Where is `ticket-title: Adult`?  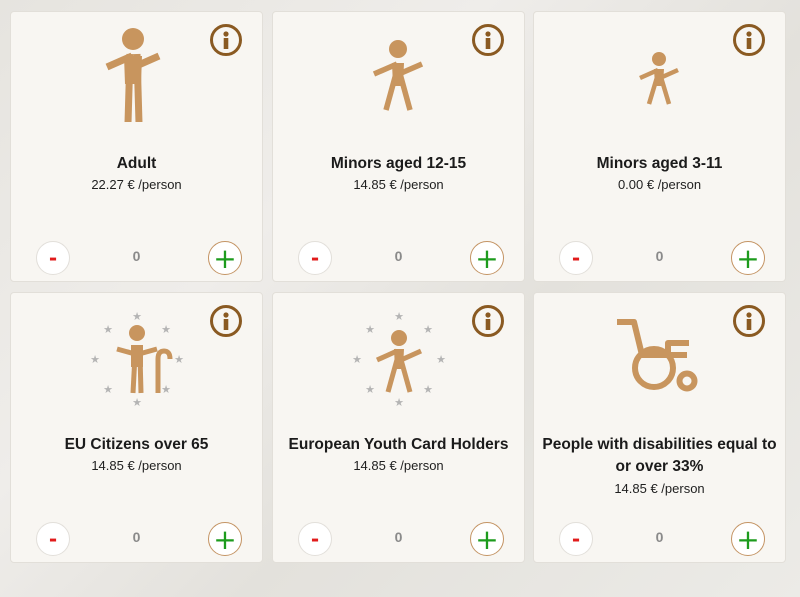 ticket-title: Adult is located at coordinates (136, 163).